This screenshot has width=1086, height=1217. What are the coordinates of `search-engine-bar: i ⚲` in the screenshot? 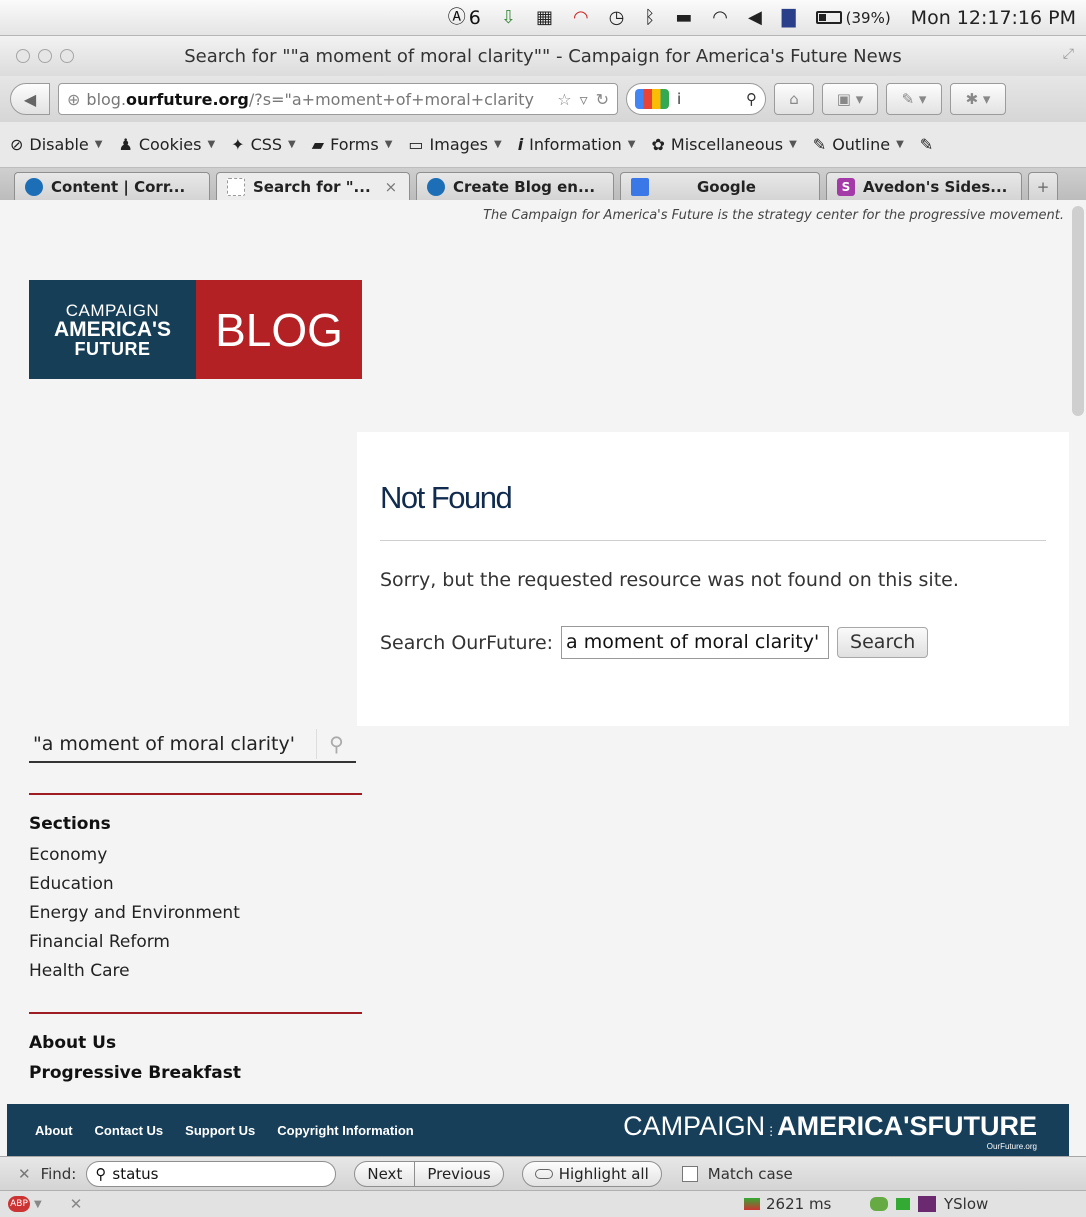 It's located at (696, 99).